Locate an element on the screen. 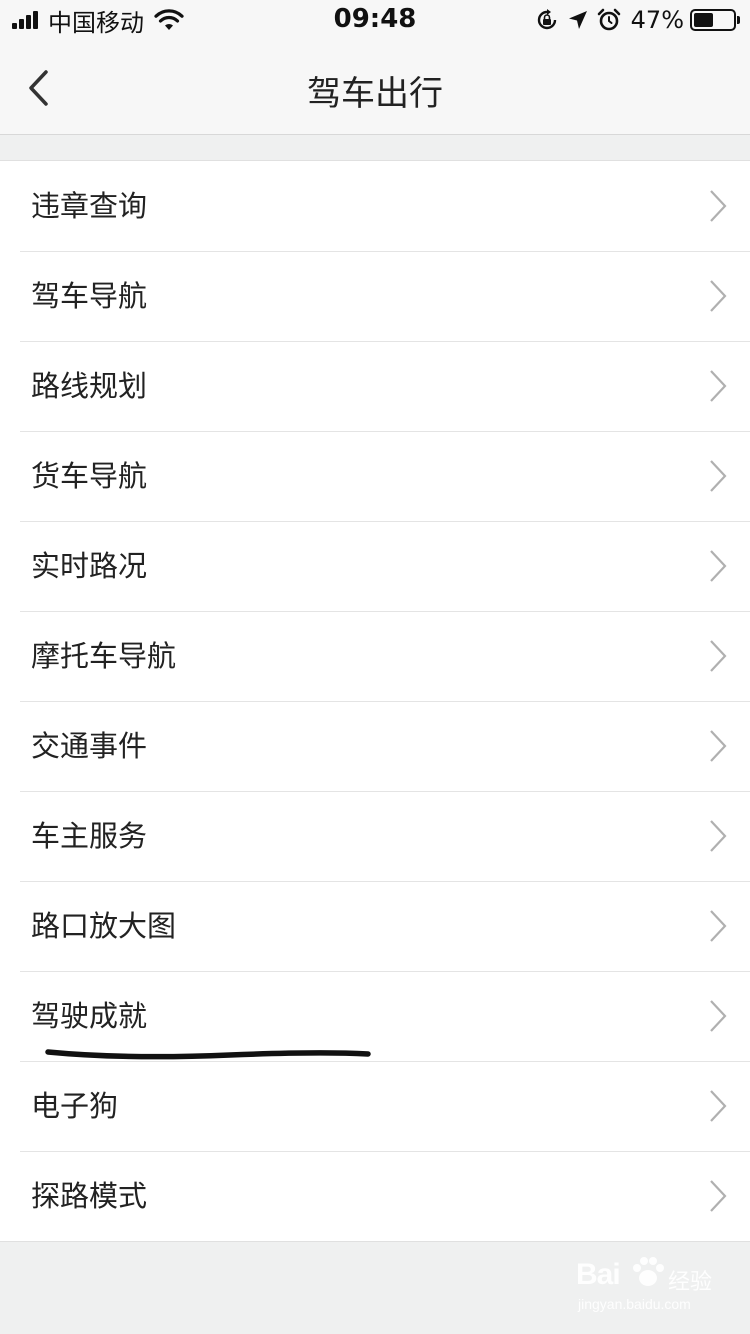  battery-percent: 47% is located at coordinates (657, 20).